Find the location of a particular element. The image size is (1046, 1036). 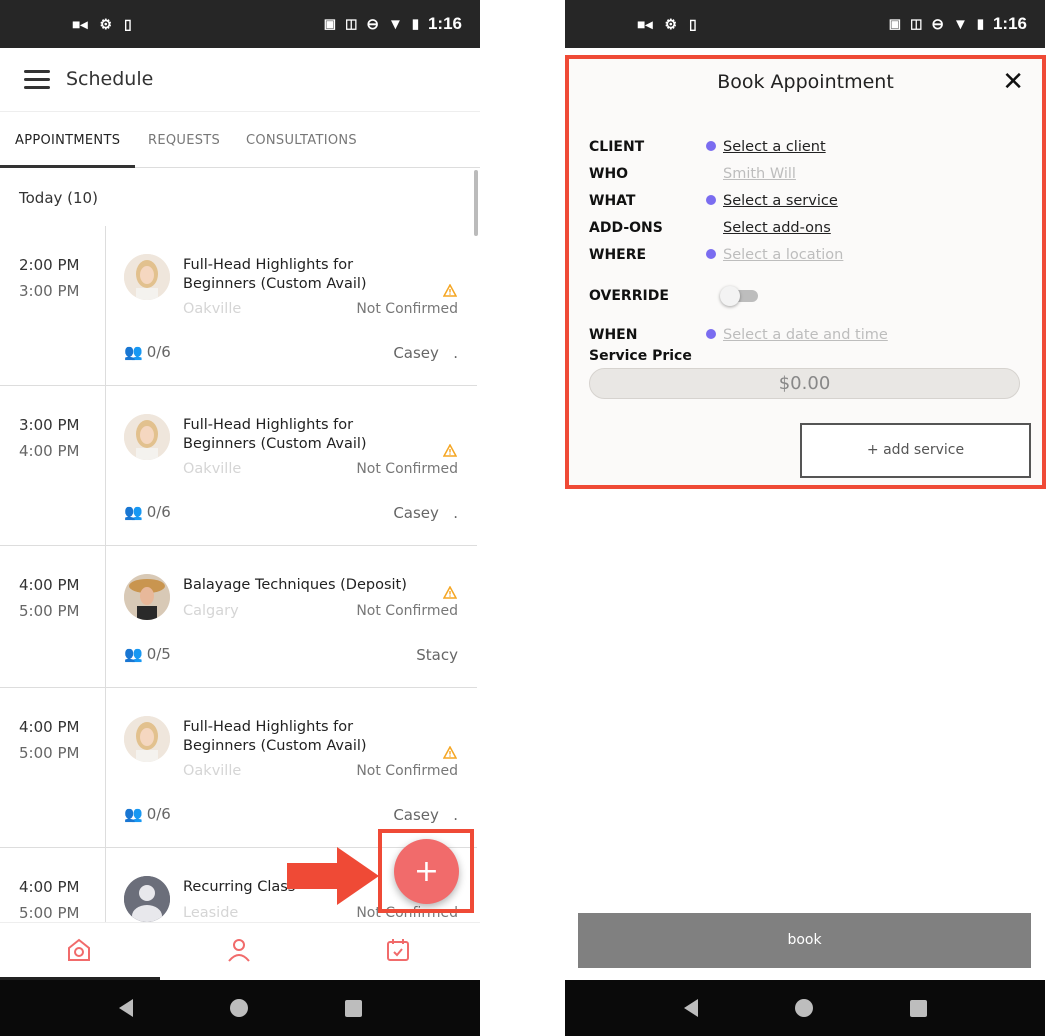

active-tab-indicator is located at coordinates (67, 166).